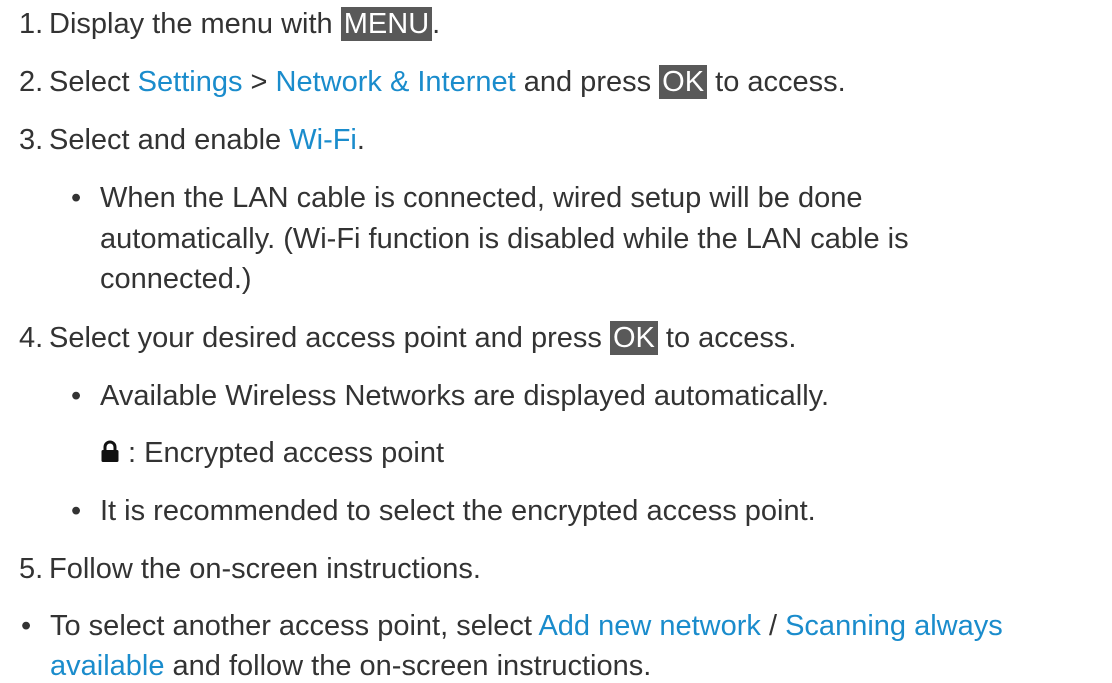  Describe the element at coordinates (587, 82) in the screenshot. I see `step-text-mid: and press` at that location.